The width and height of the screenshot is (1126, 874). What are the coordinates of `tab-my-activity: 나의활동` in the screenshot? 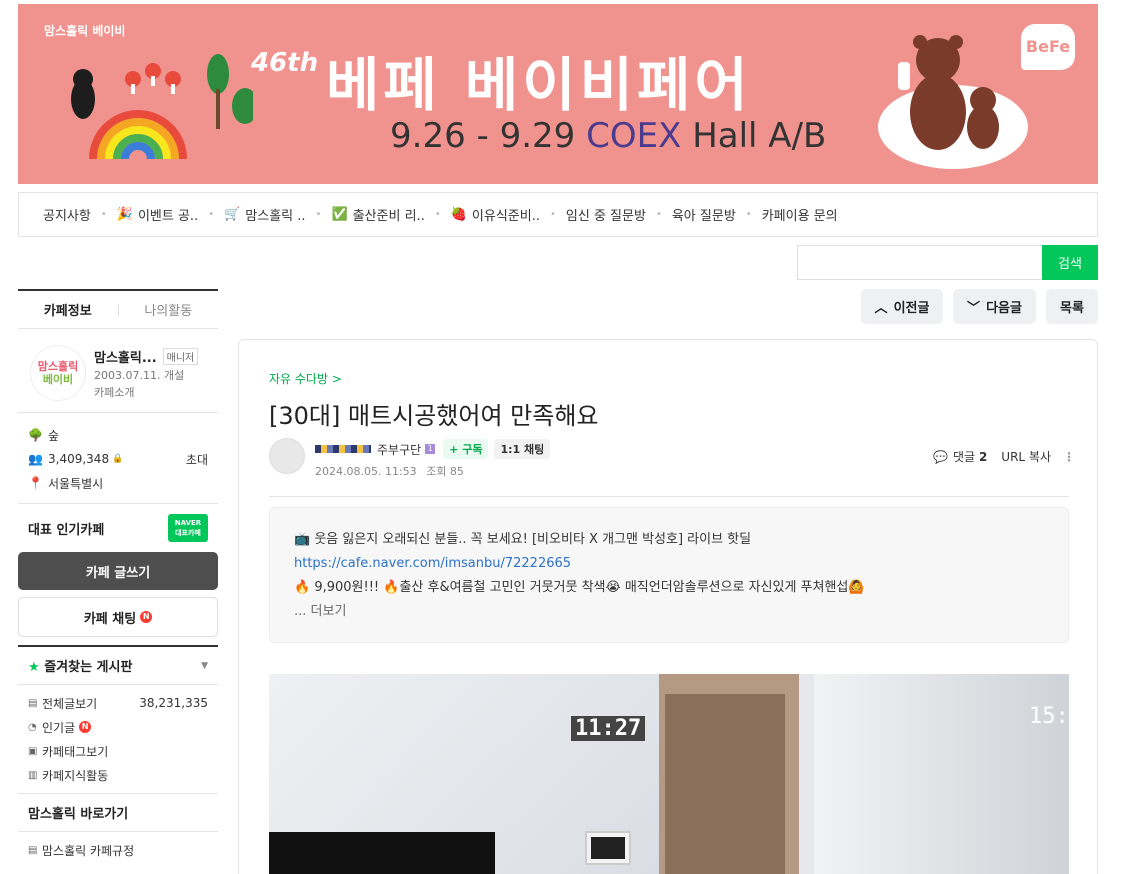 It's located at (169, 309).